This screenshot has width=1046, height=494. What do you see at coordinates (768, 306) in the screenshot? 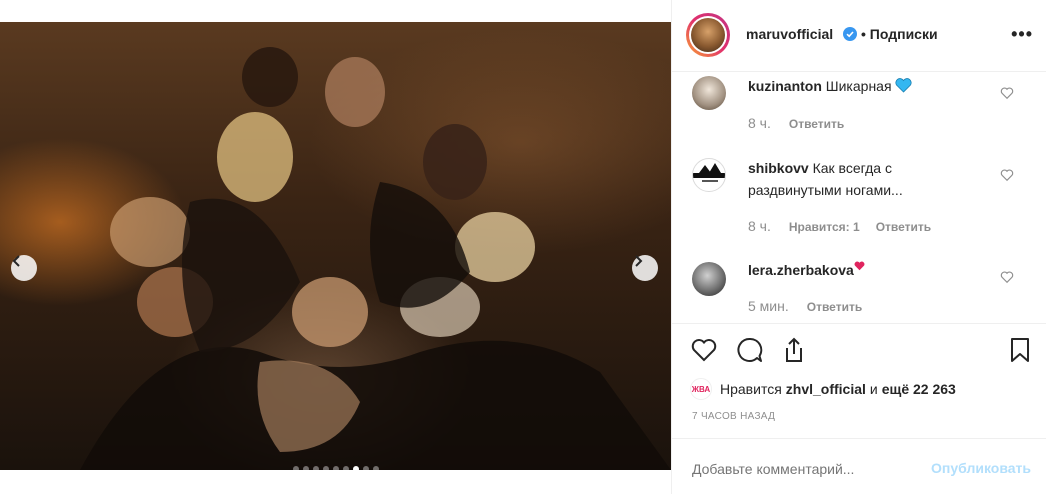
I see `comment-time: 5 мин.` at bounding box center [768, 306].